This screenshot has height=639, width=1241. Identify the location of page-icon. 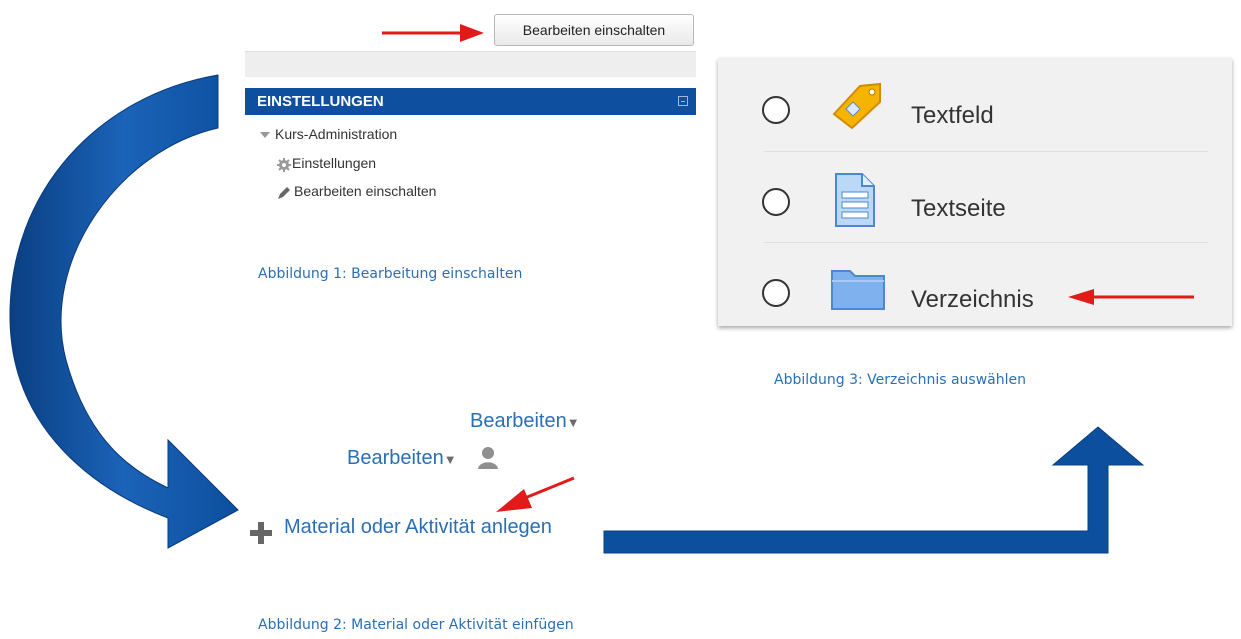
(855, 200).